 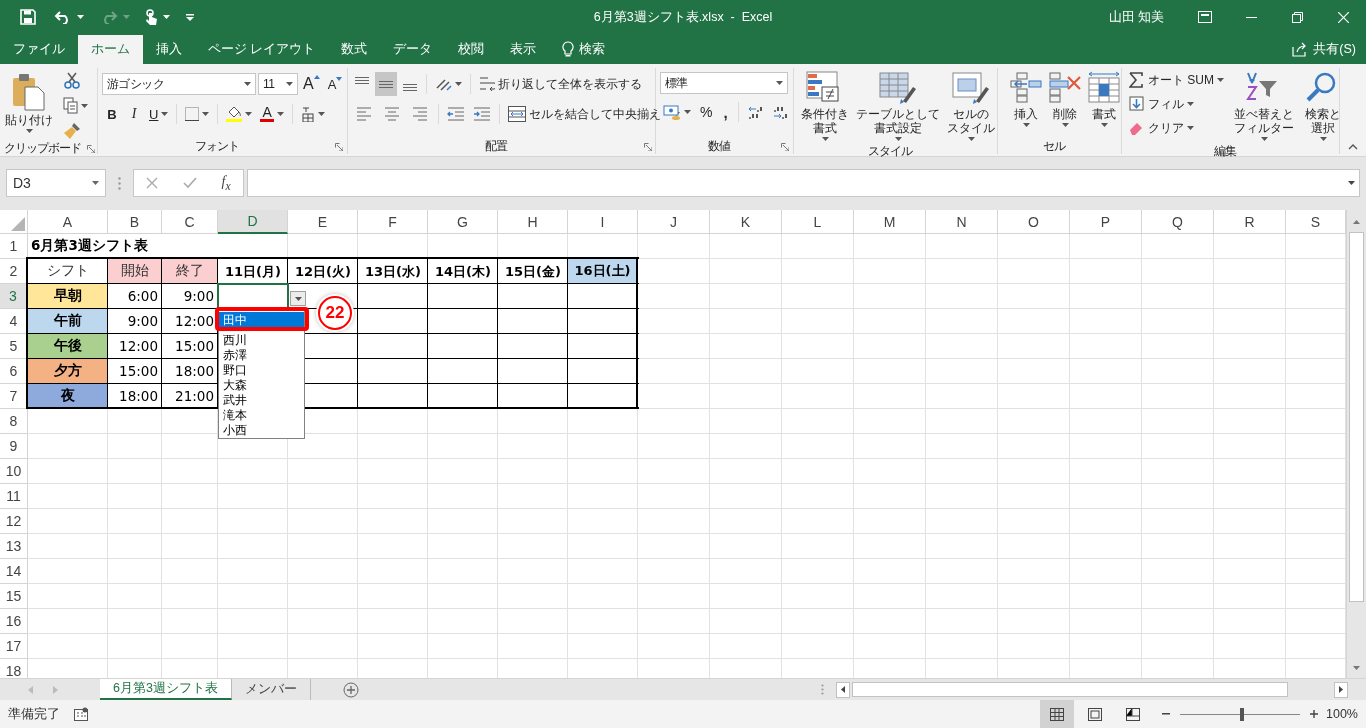 What do you see at coordinates (1178, 222) in the screenshot?
I see `column-header: Q` at bounding box center [1178, 222].